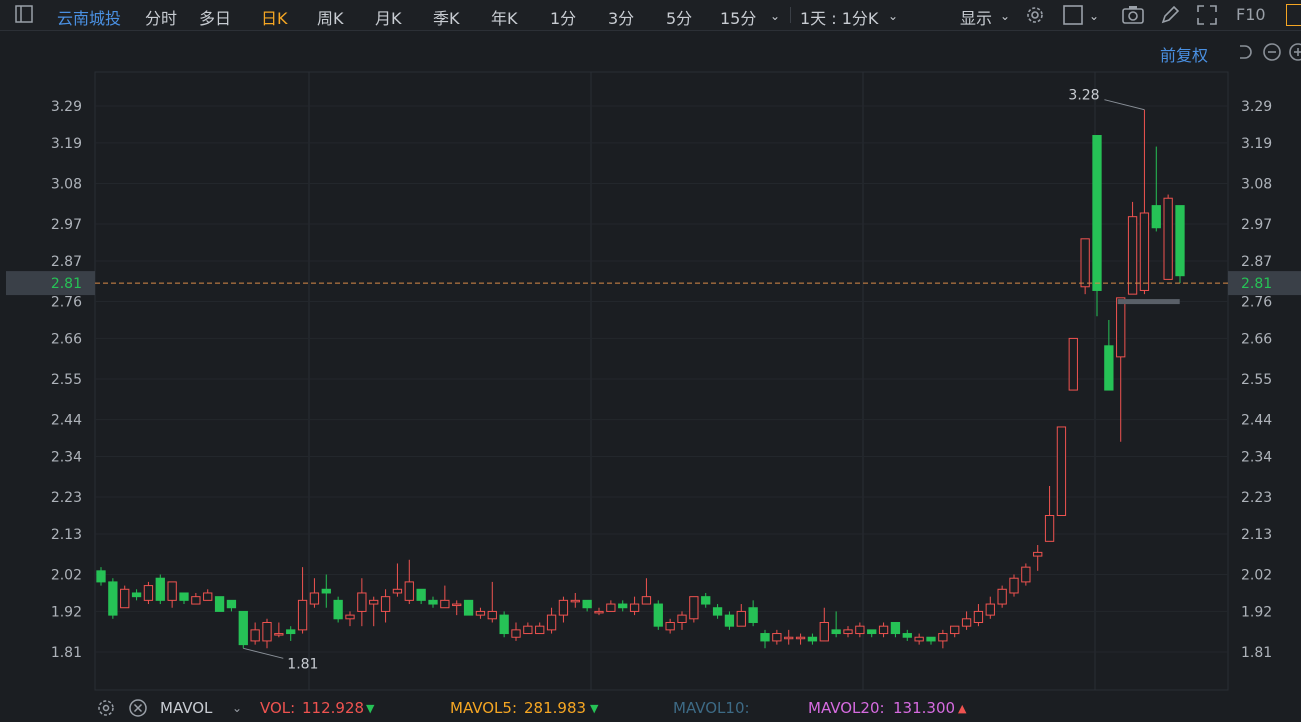 The height and width of the screenshot is (722, 1301). Describe the element at coordinates (1148, 302) in the screenshot. I see `price-range-marker` at that location.